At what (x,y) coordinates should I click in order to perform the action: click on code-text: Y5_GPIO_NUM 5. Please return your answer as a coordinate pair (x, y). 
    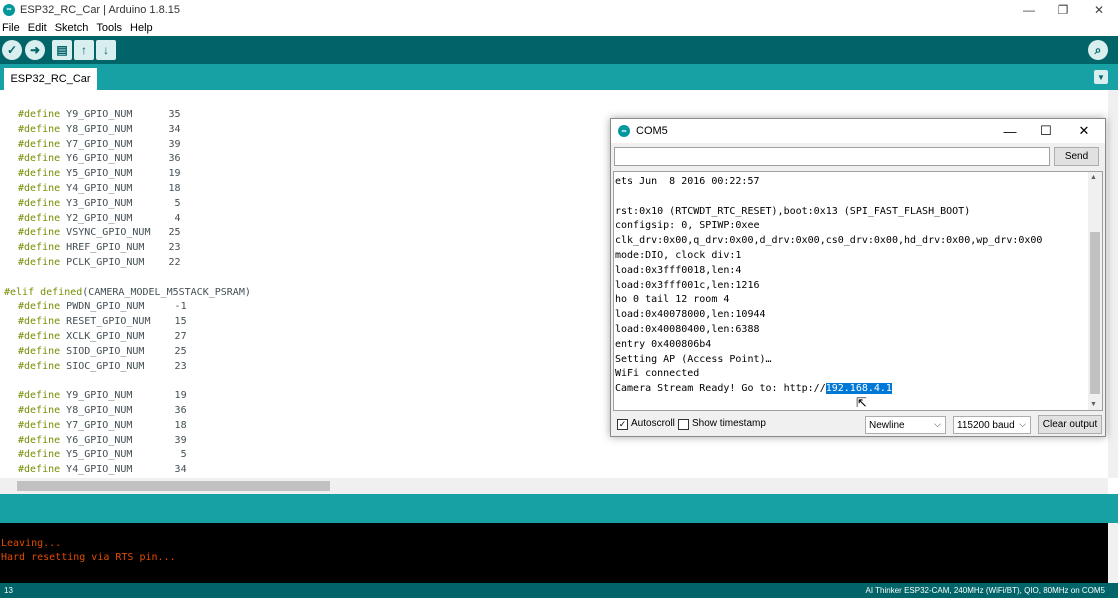
    Looking at the image, I should click on (123, 455).